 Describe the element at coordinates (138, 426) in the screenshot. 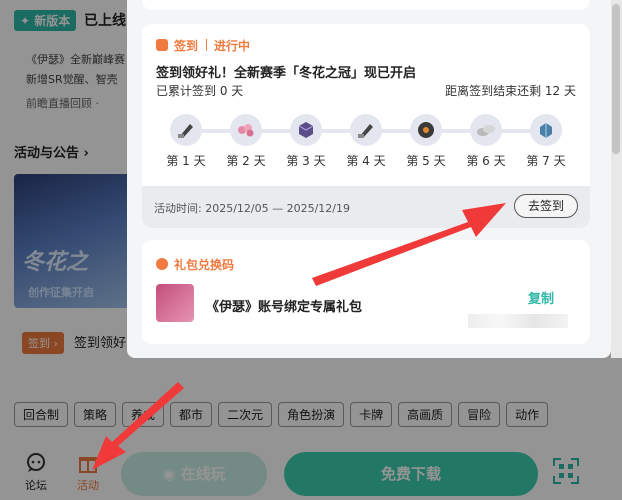

I see `arrow-to-activity-tab` at that location.